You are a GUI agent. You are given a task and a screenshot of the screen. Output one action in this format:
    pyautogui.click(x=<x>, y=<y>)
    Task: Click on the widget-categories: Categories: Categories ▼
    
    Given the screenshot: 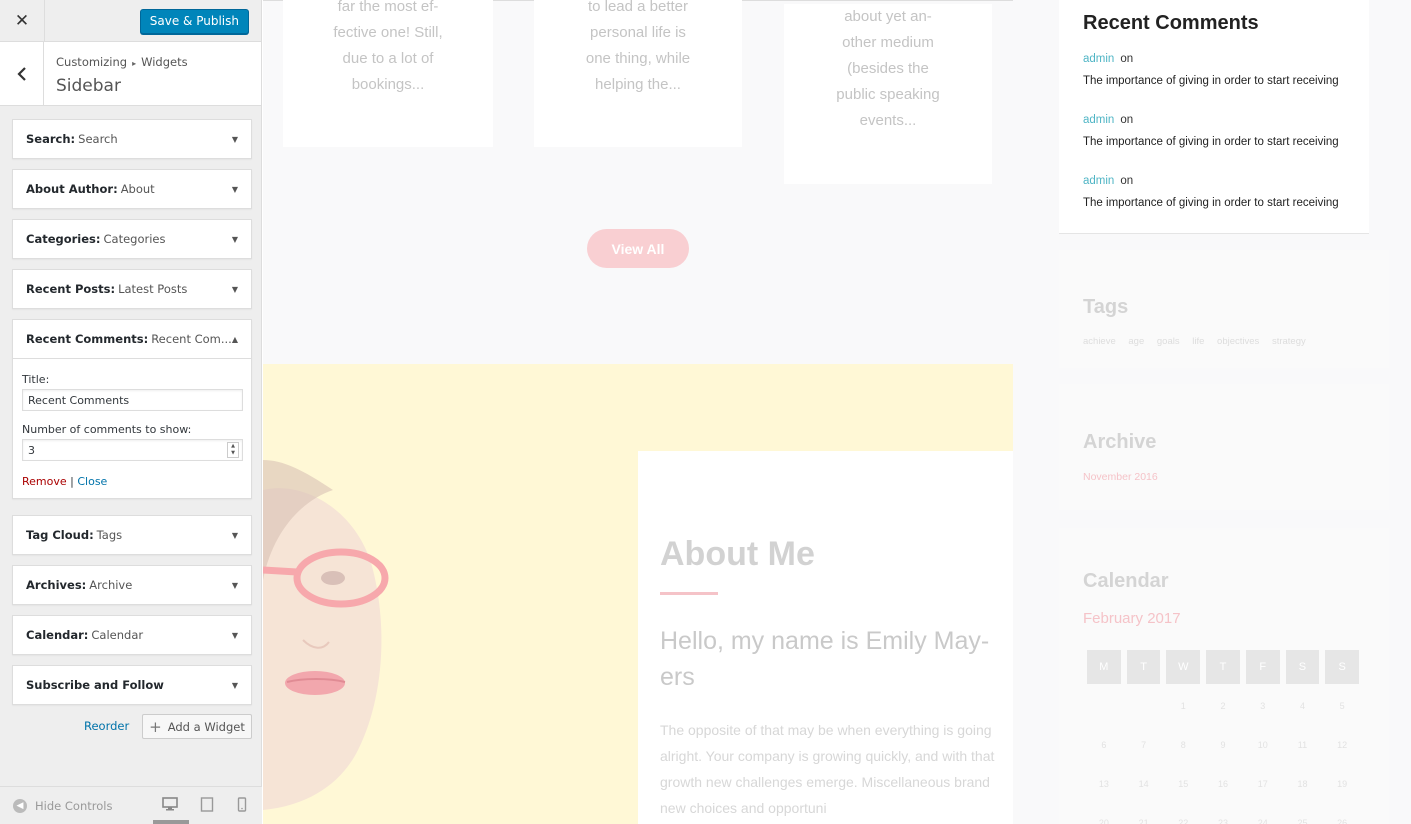 What is the action you would take?
    pyautogui.click(x=132, y=239)
    